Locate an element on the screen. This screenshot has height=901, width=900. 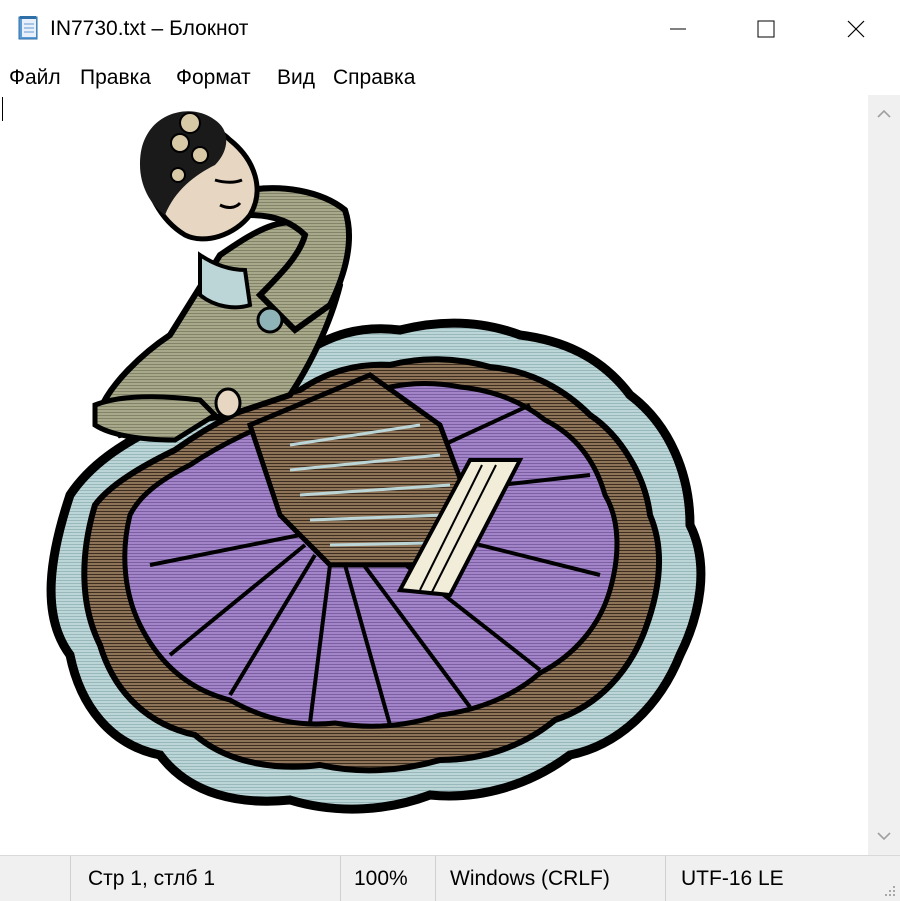
resize-grip-icon is located at coordinates (889, 890).